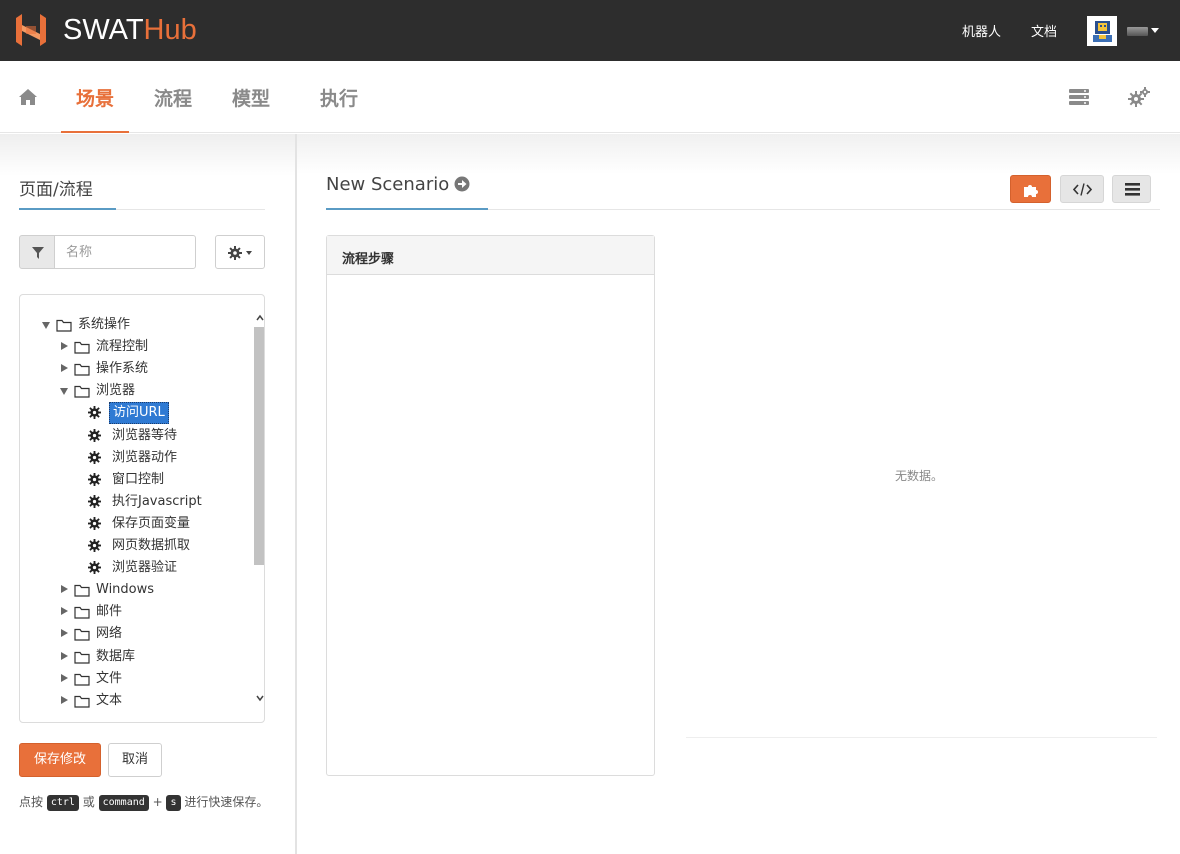 This screenshot has width=1180, height=854. What do you see at coordinates (251, 97) in the screenshot?
I see `tab-model: 模型` at bounding box center [251, 97].